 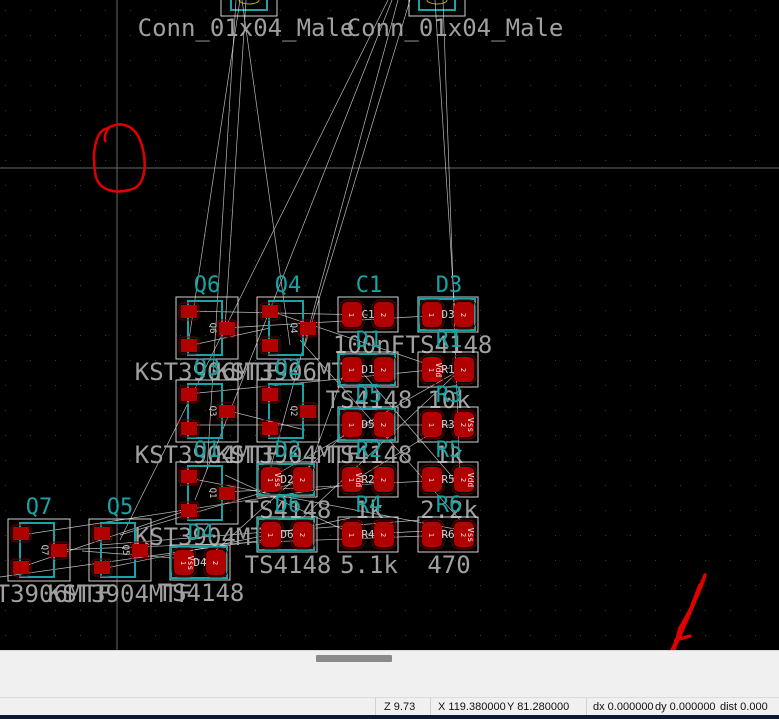 I want to click on pin-marker, so click(x=437, y=2).